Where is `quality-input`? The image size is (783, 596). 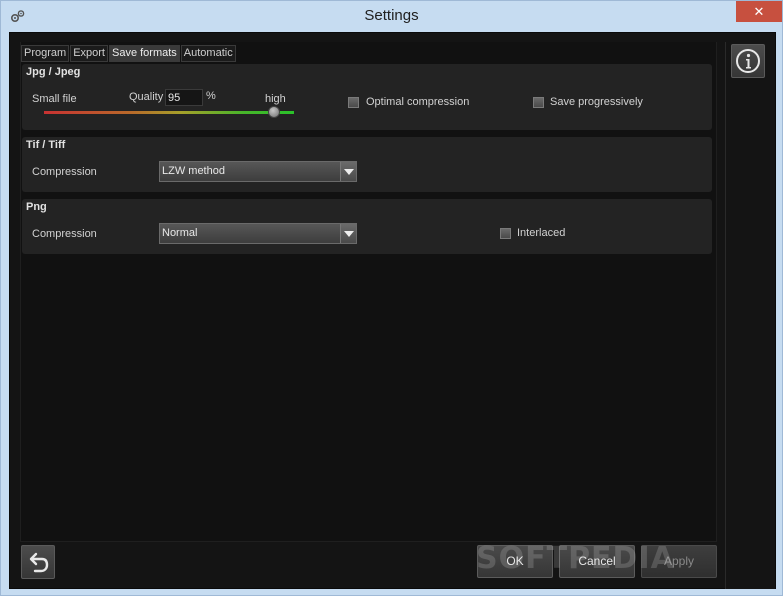
quality-input is located at coordinates (184, 97).